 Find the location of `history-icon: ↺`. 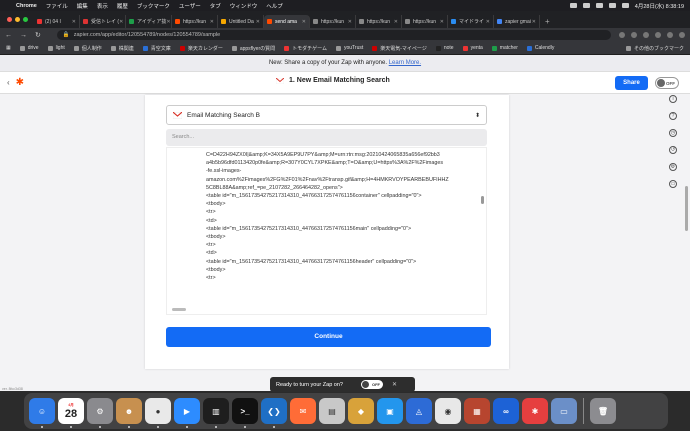

history-icon: ↺ is located at coordinates (673, 150).